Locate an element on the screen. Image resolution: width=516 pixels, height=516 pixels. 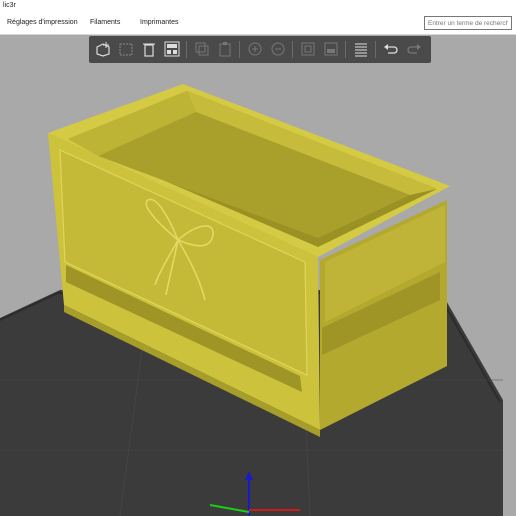
split-parts-icon is located at coordinates (331, 49).